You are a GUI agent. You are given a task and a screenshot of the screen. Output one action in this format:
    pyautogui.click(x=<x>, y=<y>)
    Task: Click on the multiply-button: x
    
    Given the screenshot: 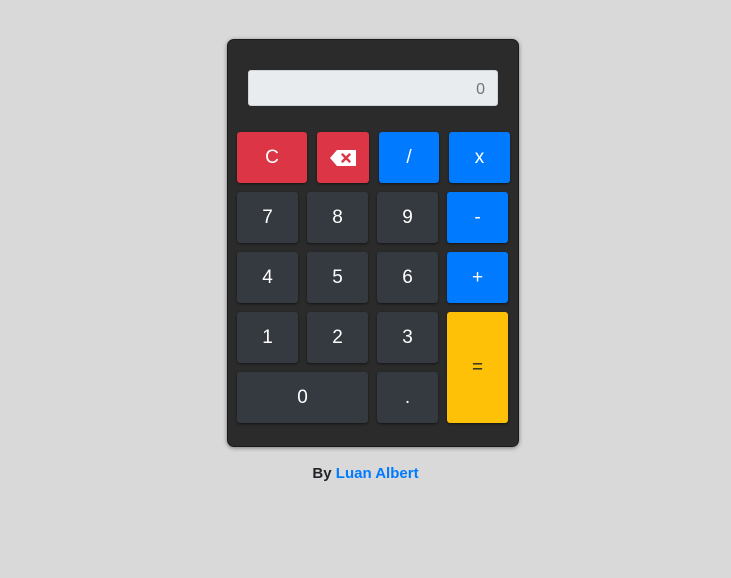 What is the action you would take?
    pyautogui.click(x=479, y=157)
    